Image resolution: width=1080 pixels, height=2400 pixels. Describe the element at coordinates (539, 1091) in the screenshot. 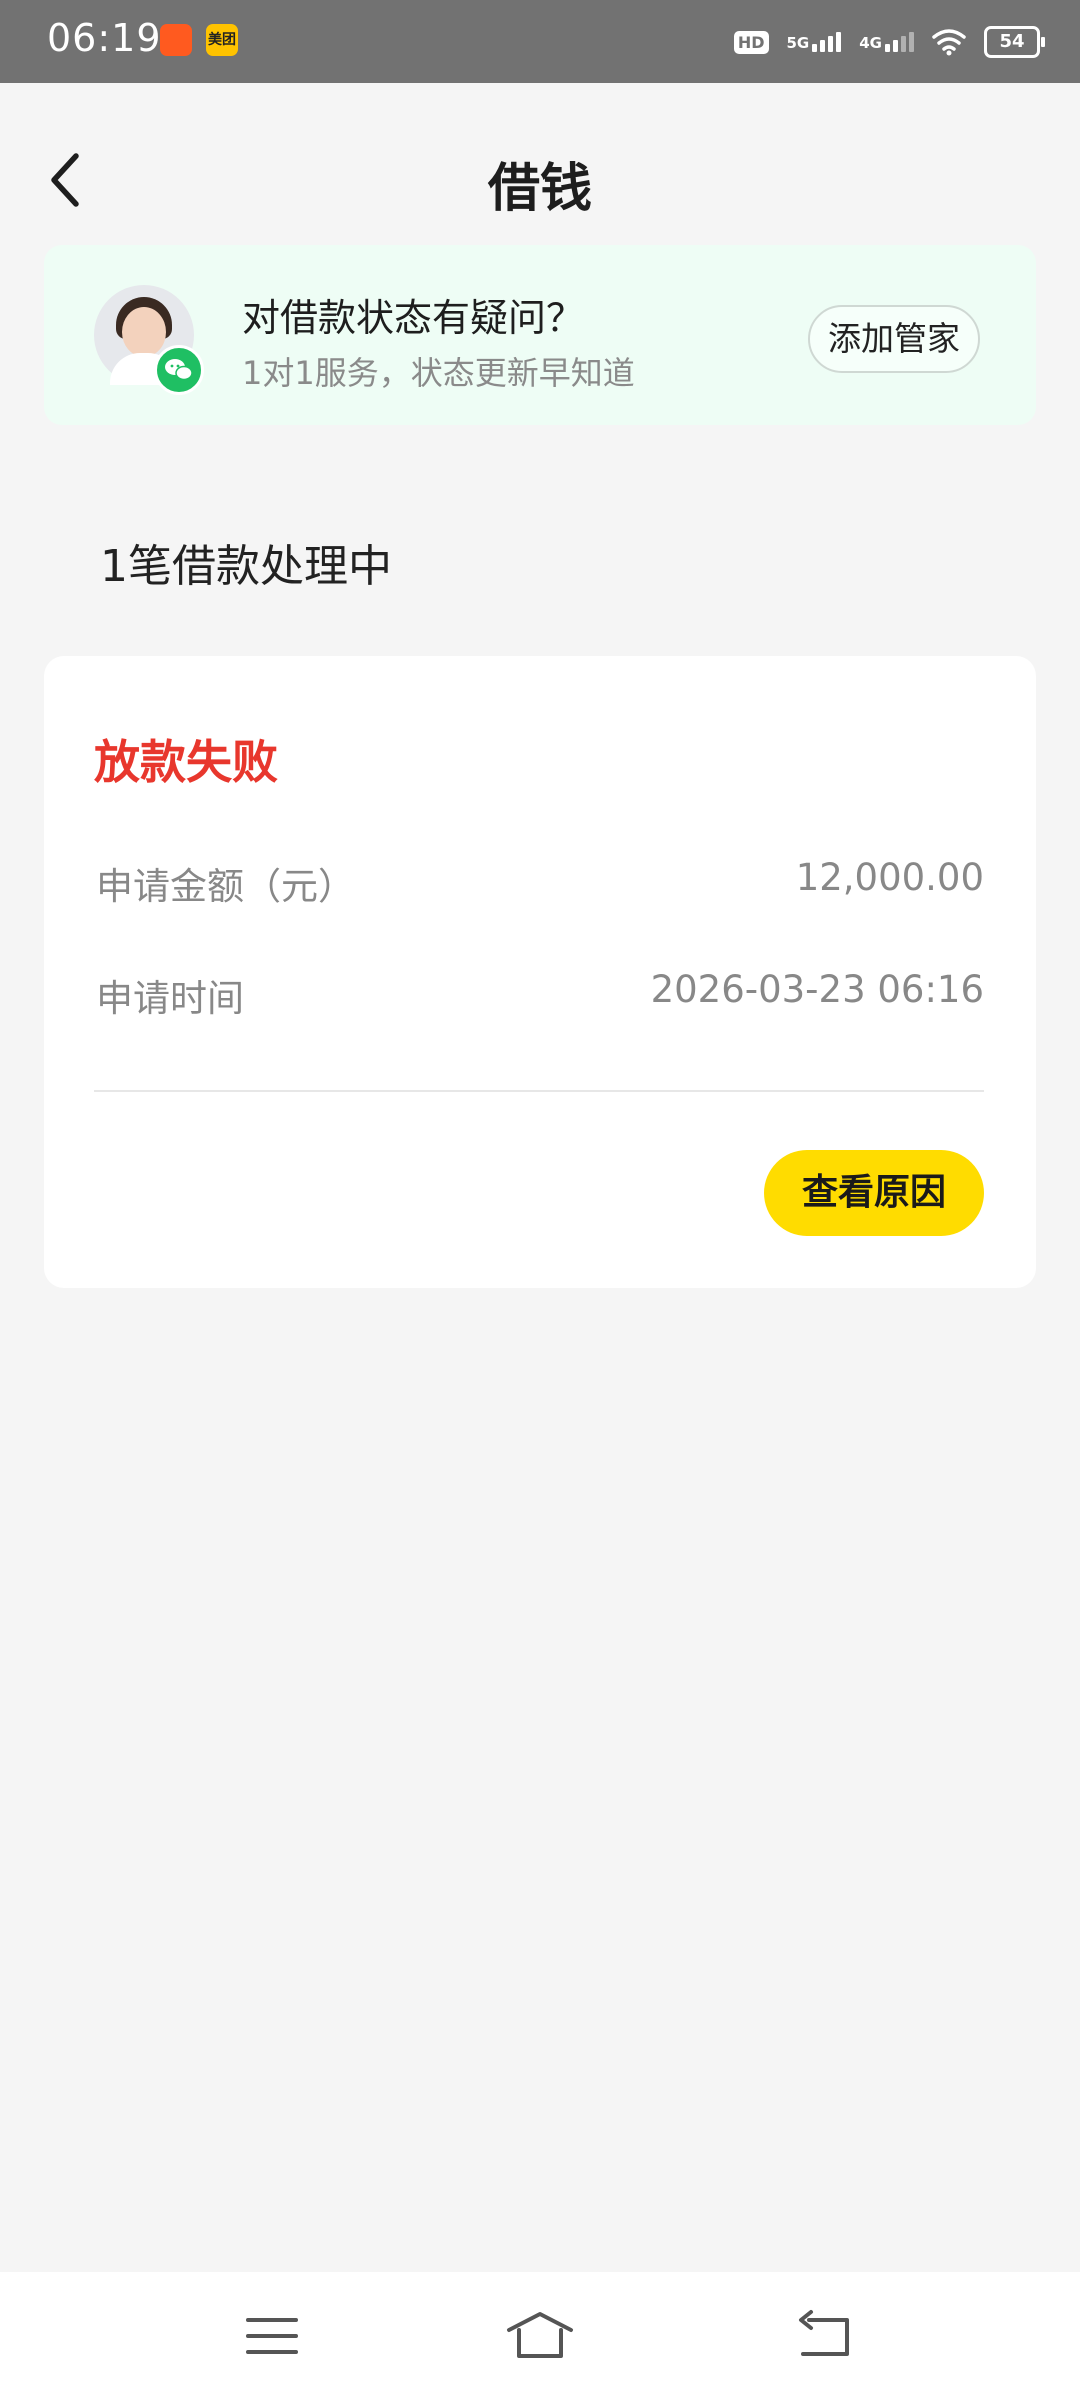

I see `divider` at that location.